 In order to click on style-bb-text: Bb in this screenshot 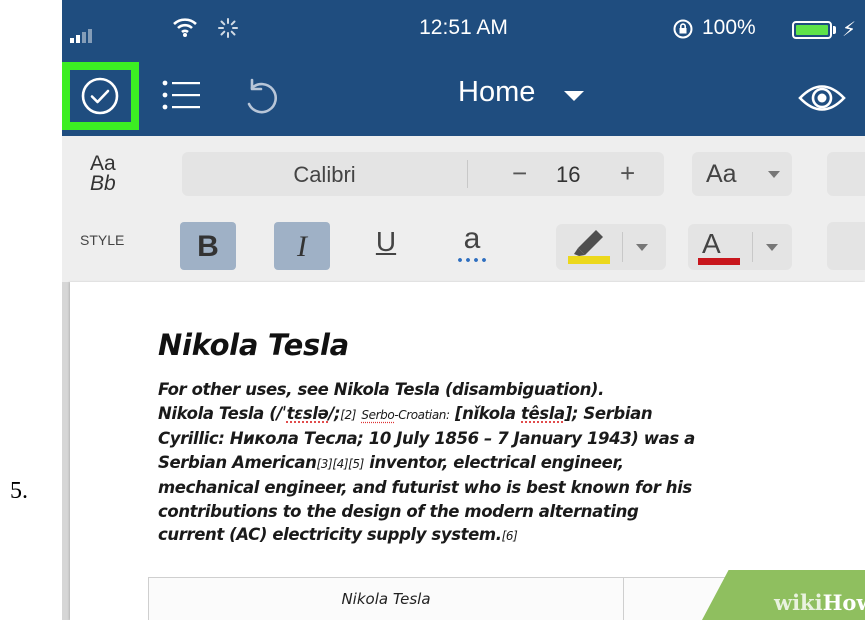, I will do `click(103, 183)`.